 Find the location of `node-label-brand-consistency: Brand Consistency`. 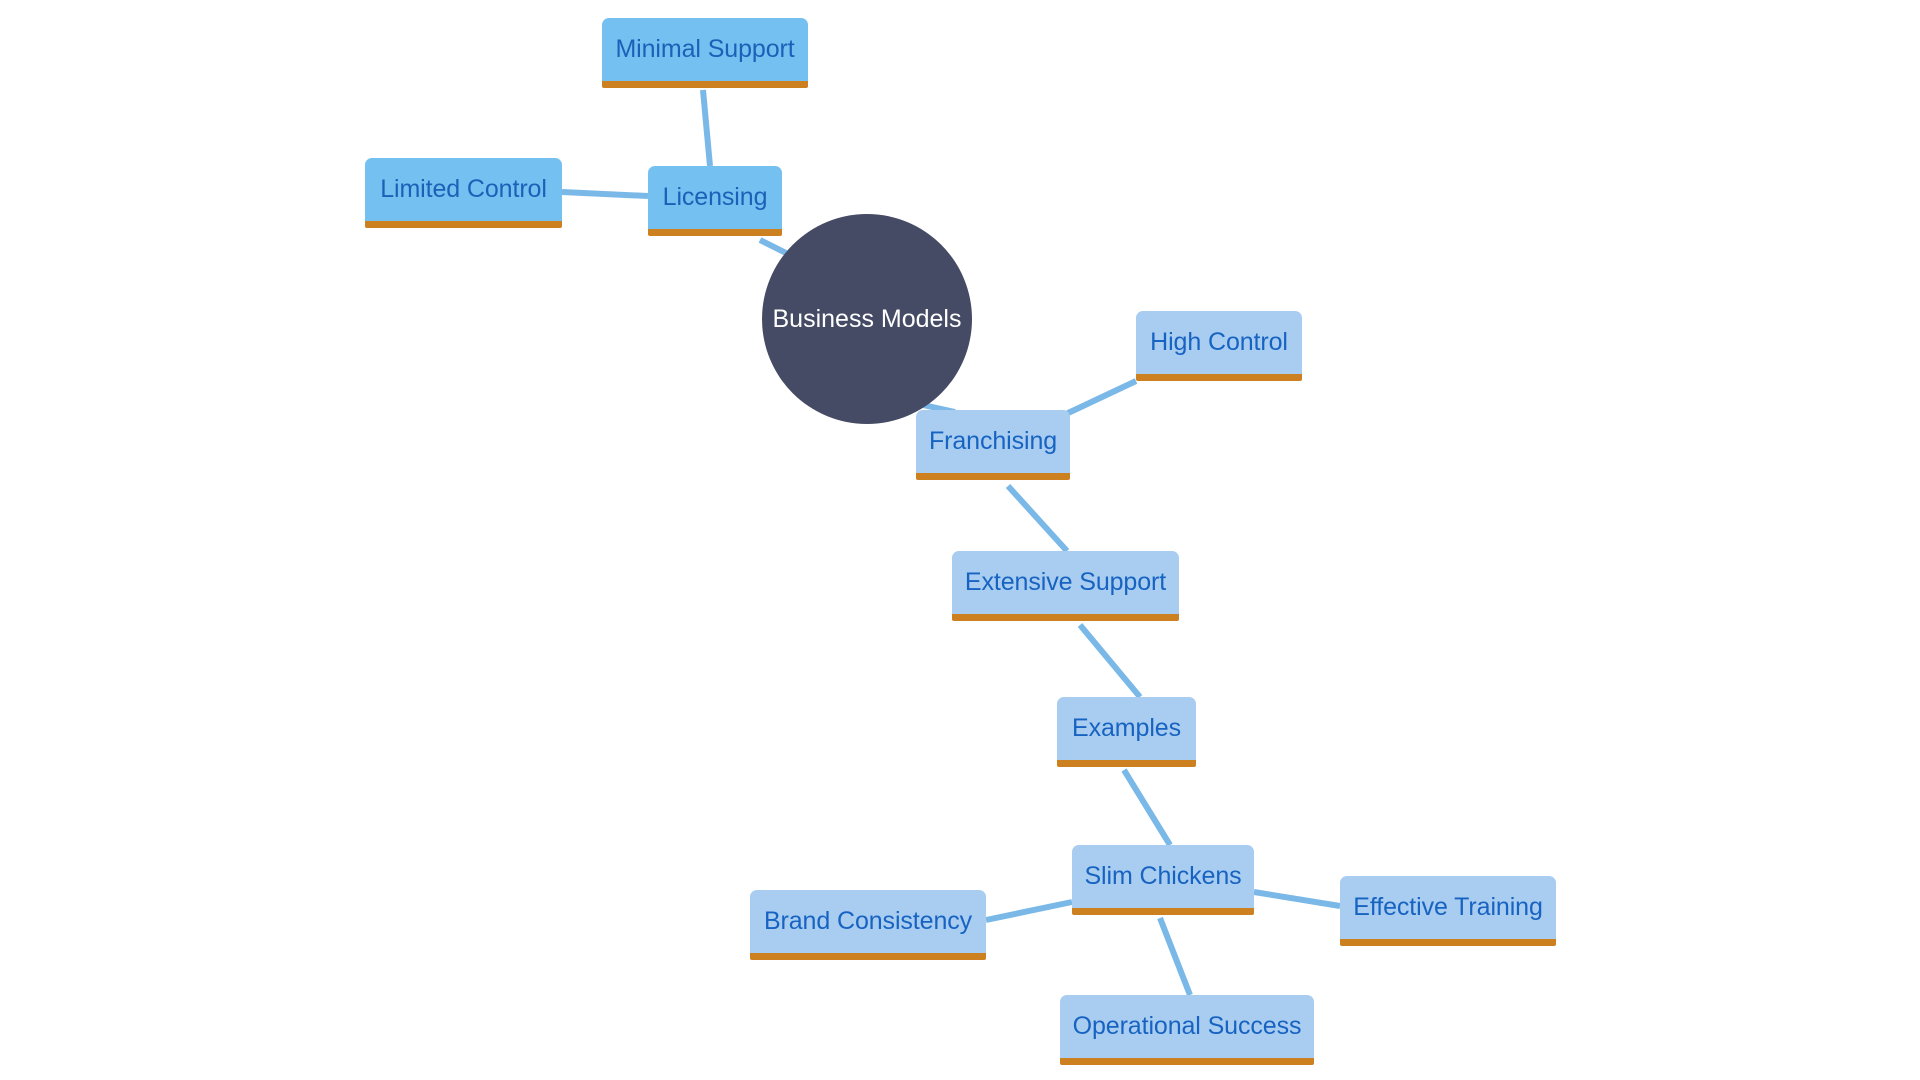

node-label-brand-consistency: Brand Consistency is located at coordinates (868, 921).